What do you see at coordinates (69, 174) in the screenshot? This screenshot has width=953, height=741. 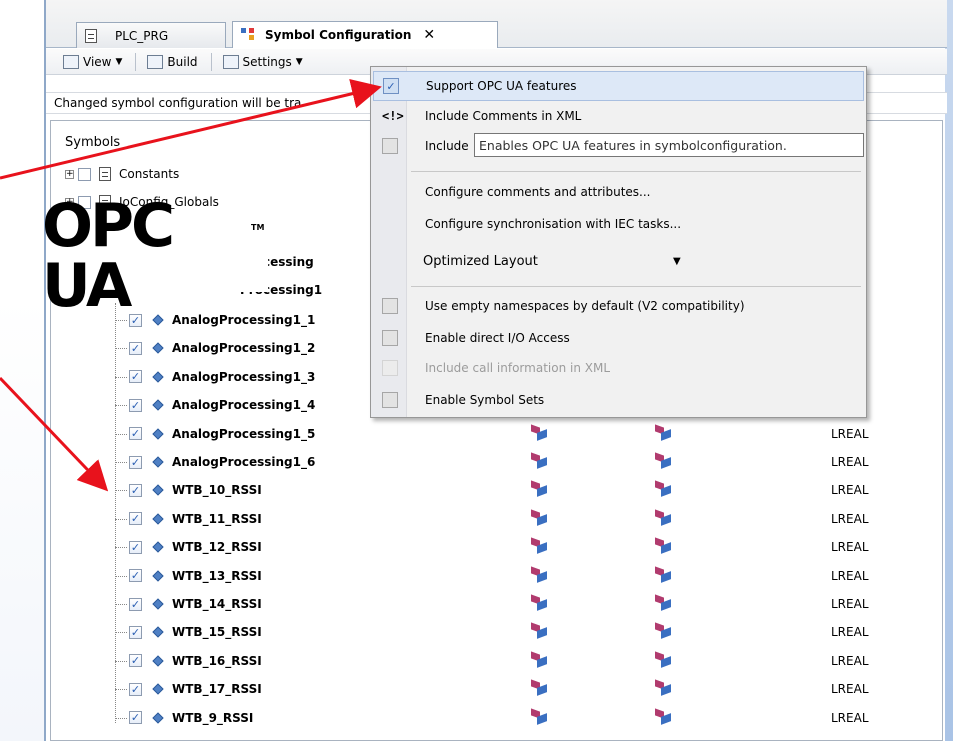 I see `expand-icon: +` at bounding box center [69, 174].